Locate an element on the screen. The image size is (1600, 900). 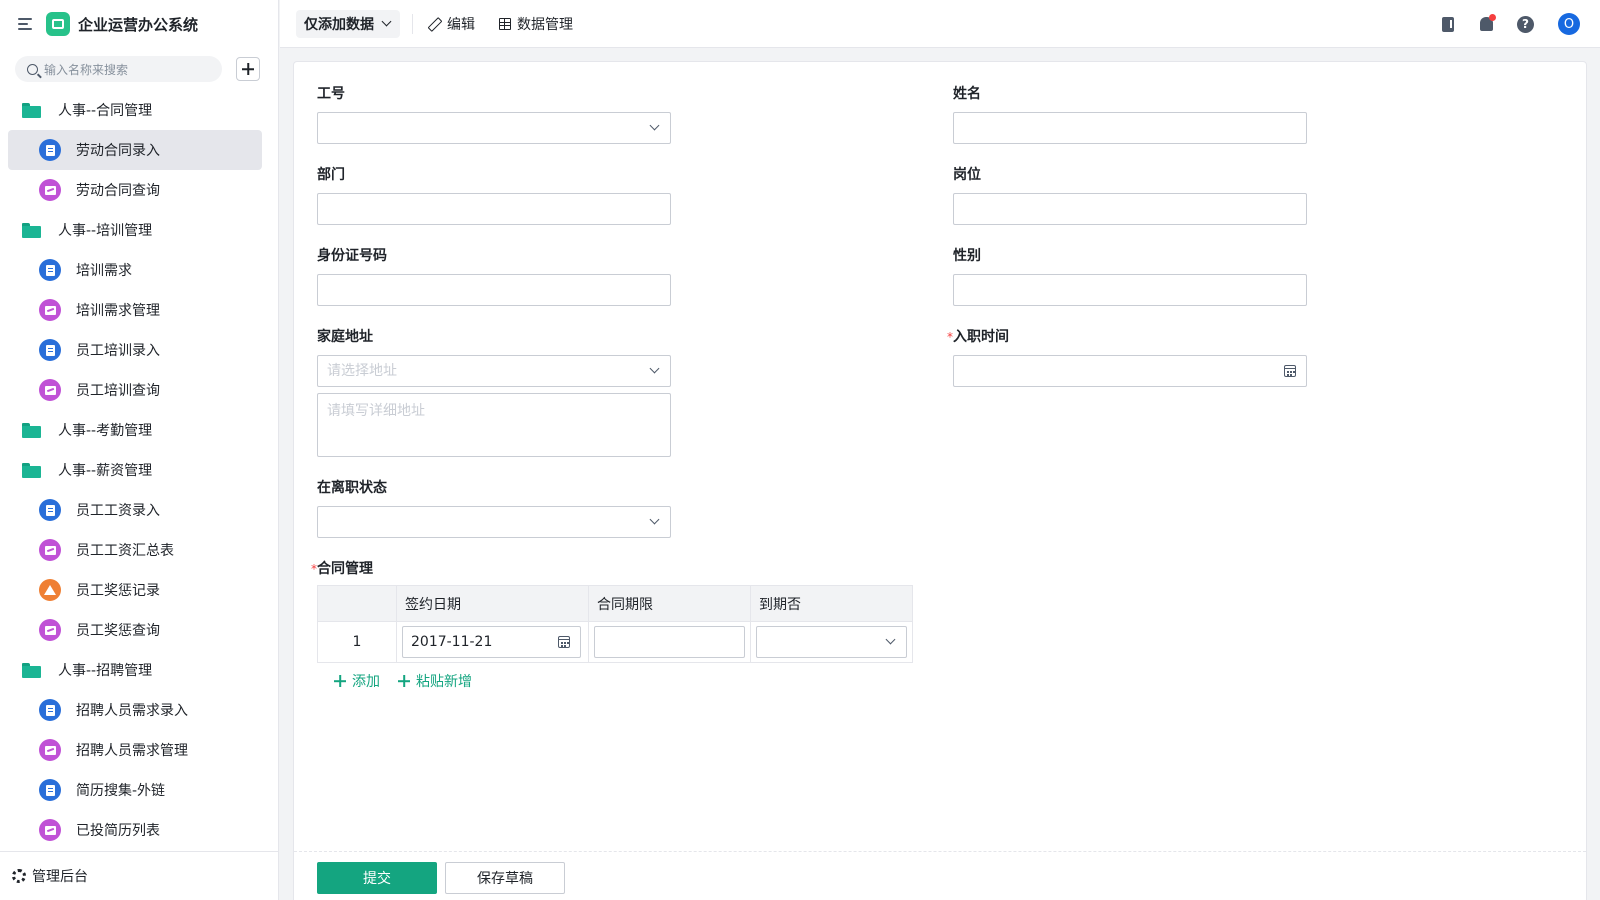
department-input is located at coordinates (494, 209).